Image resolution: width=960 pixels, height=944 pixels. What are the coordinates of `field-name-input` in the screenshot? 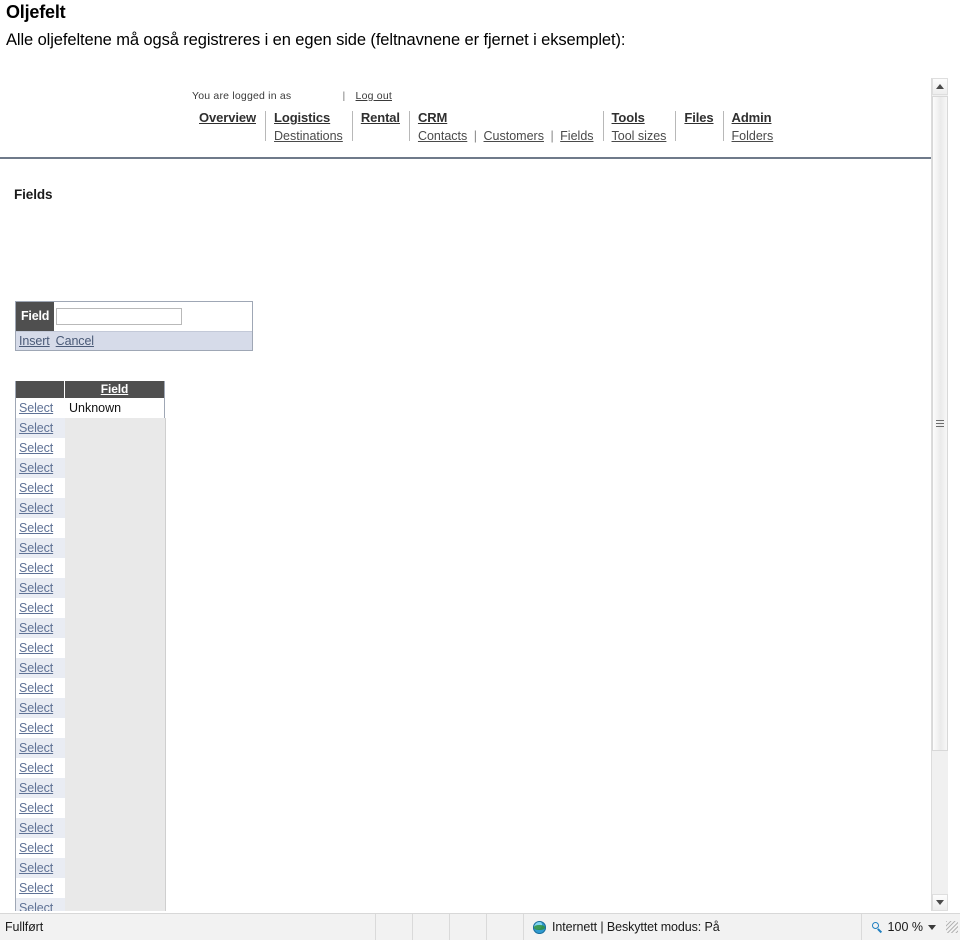 It's located at (119, 316).